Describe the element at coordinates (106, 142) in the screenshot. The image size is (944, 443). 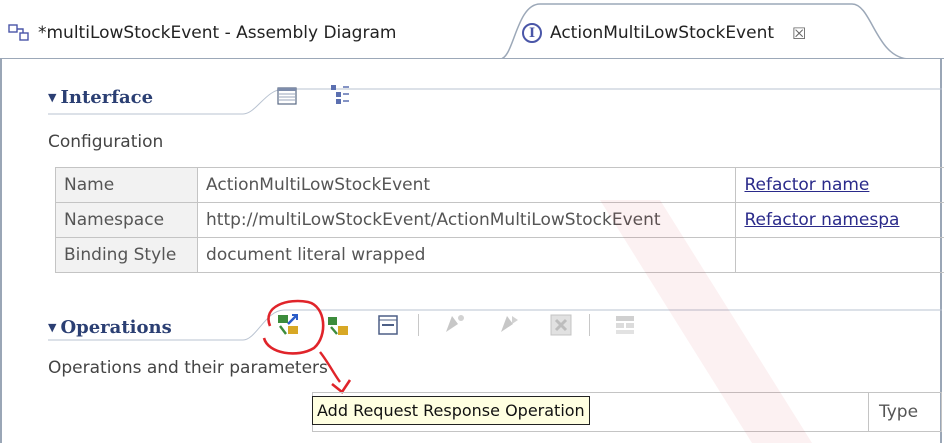
I see `interface-description: Configuration` at that location.